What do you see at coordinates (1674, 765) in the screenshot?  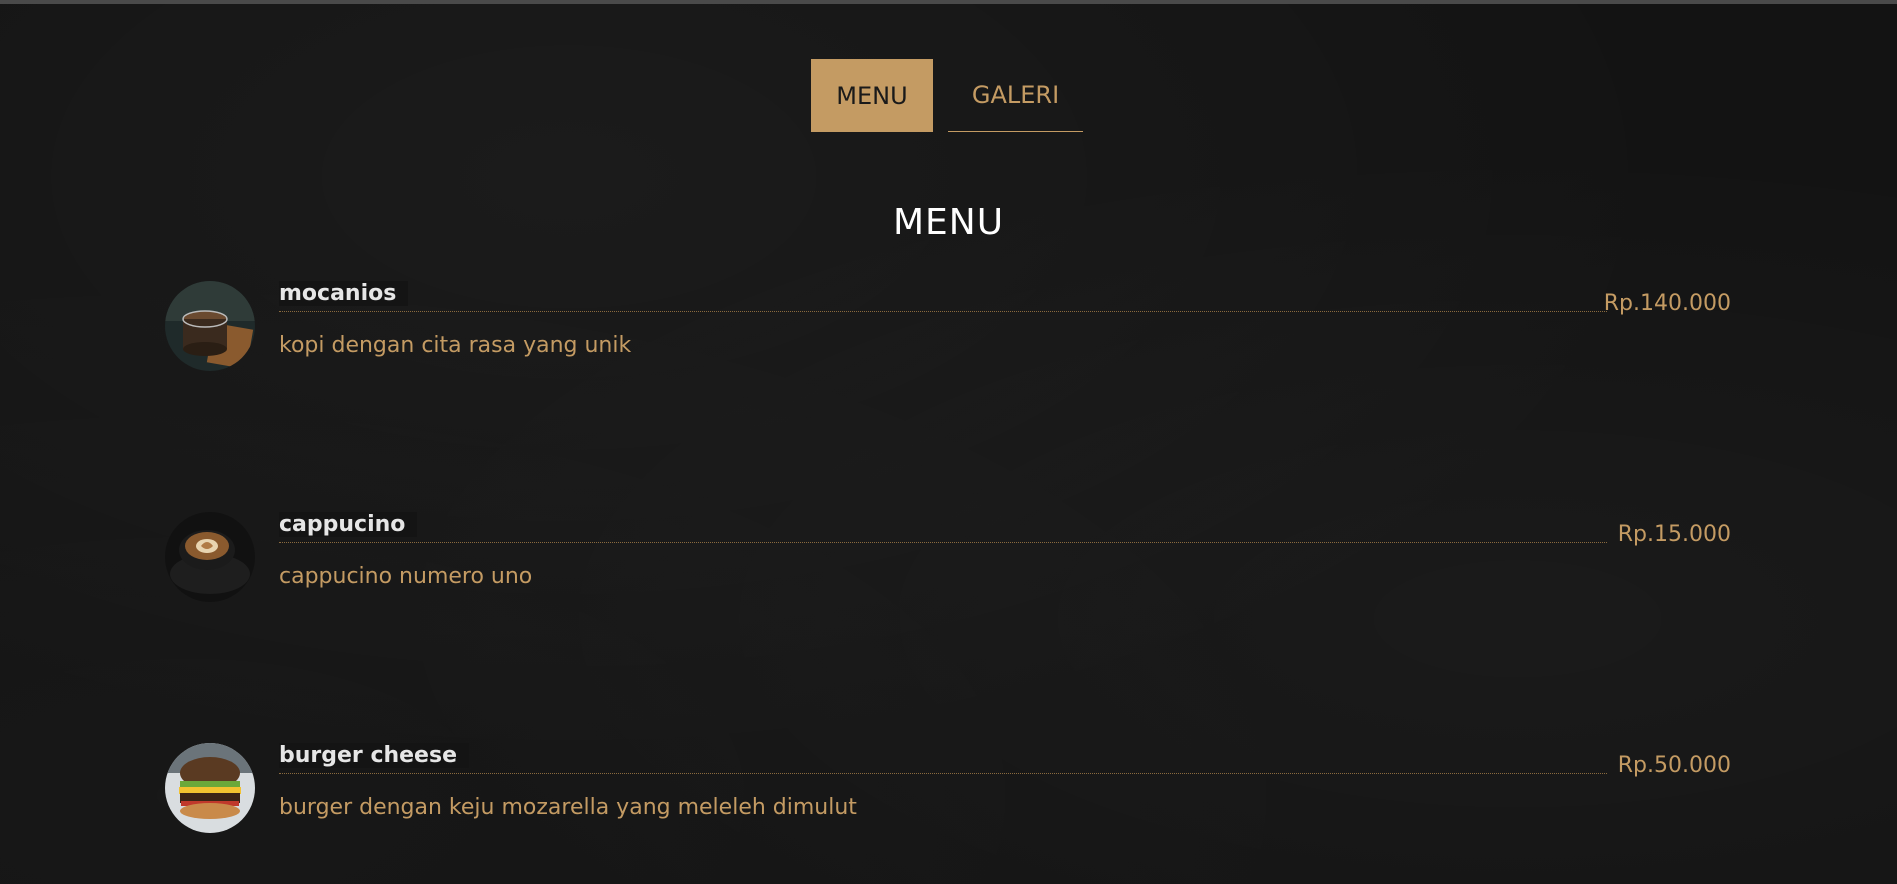 I see `item-price: Rp.50.000` at bounding box center [1674, 765].